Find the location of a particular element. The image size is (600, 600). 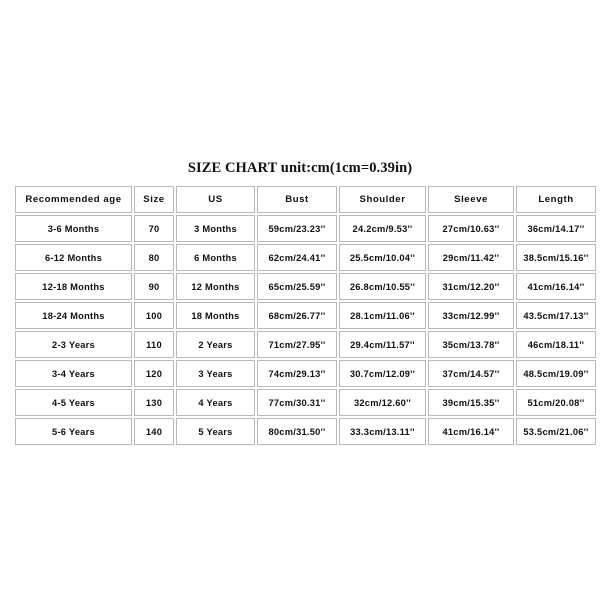

cell-us: 6 Months is located at coordinates (215, 257).